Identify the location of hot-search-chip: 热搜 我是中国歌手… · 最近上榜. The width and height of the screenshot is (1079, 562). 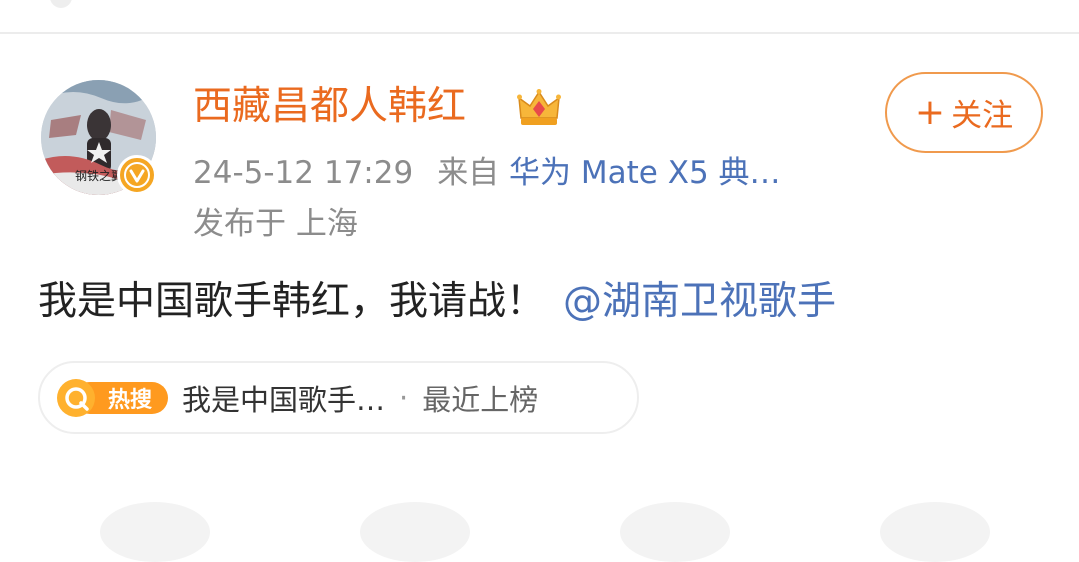
(338, 397).